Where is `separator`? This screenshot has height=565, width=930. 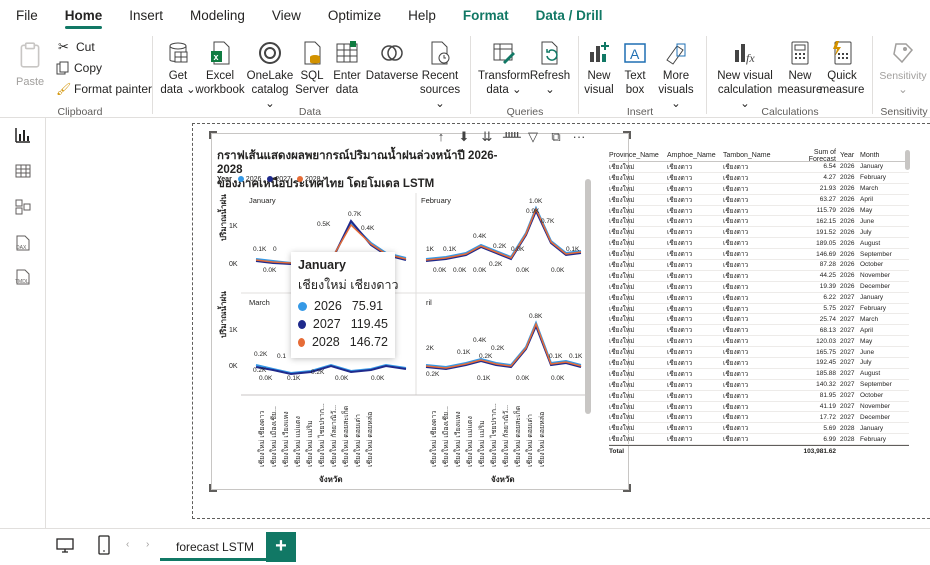
separator is located at coordinates (470, 75).